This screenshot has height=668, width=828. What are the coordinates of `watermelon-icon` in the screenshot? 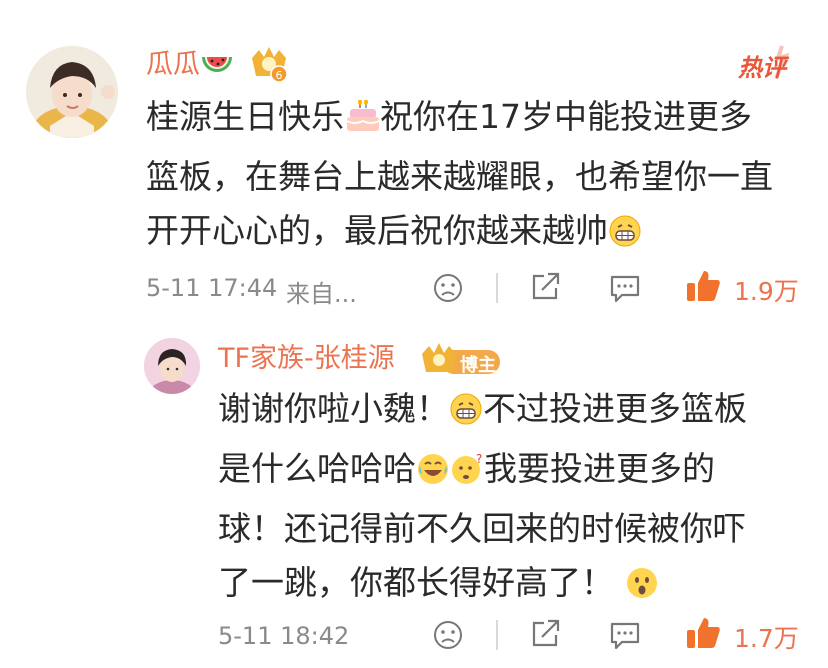 It's located at (217, 69).